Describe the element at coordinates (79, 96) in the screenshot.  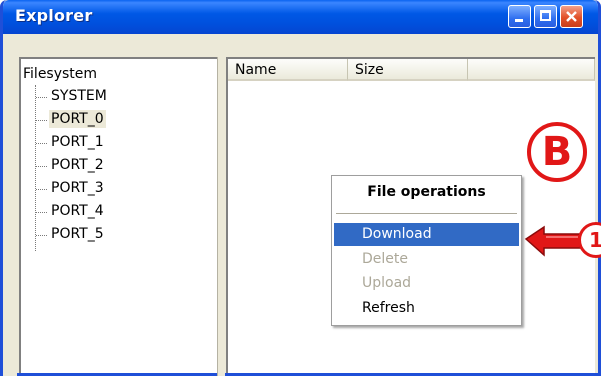
I see `tree-item-system: SYSTEM` at that location.